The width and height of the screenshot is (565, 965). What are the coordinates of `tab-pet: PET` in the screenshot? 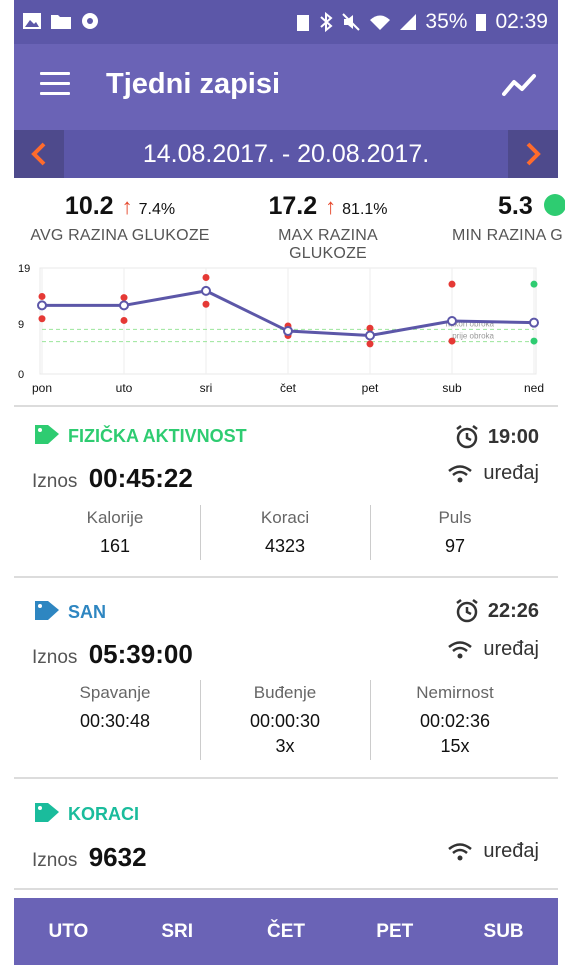 It's located at (395, 932).